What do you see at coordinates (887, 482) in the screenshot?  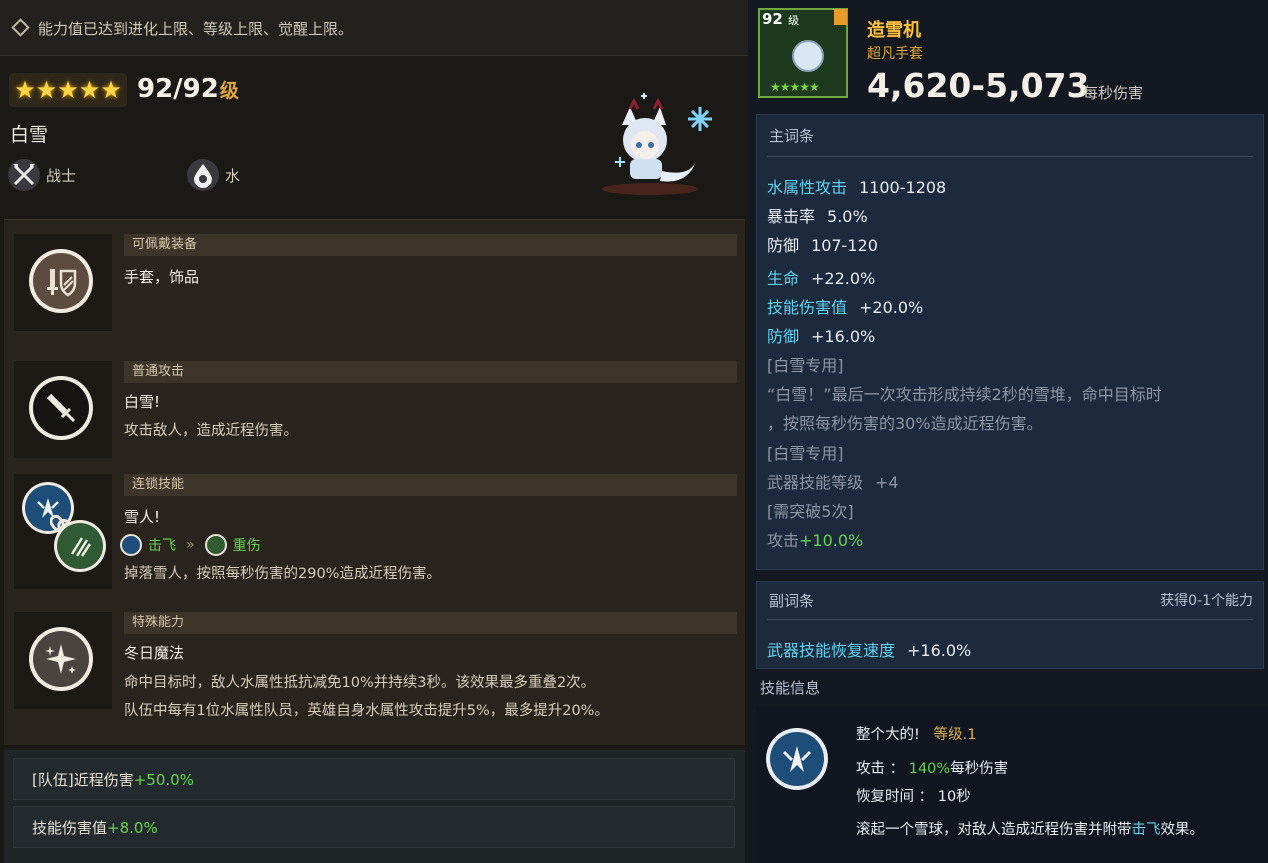 I see `stat-value: +4` at bounding box center [887, 482].